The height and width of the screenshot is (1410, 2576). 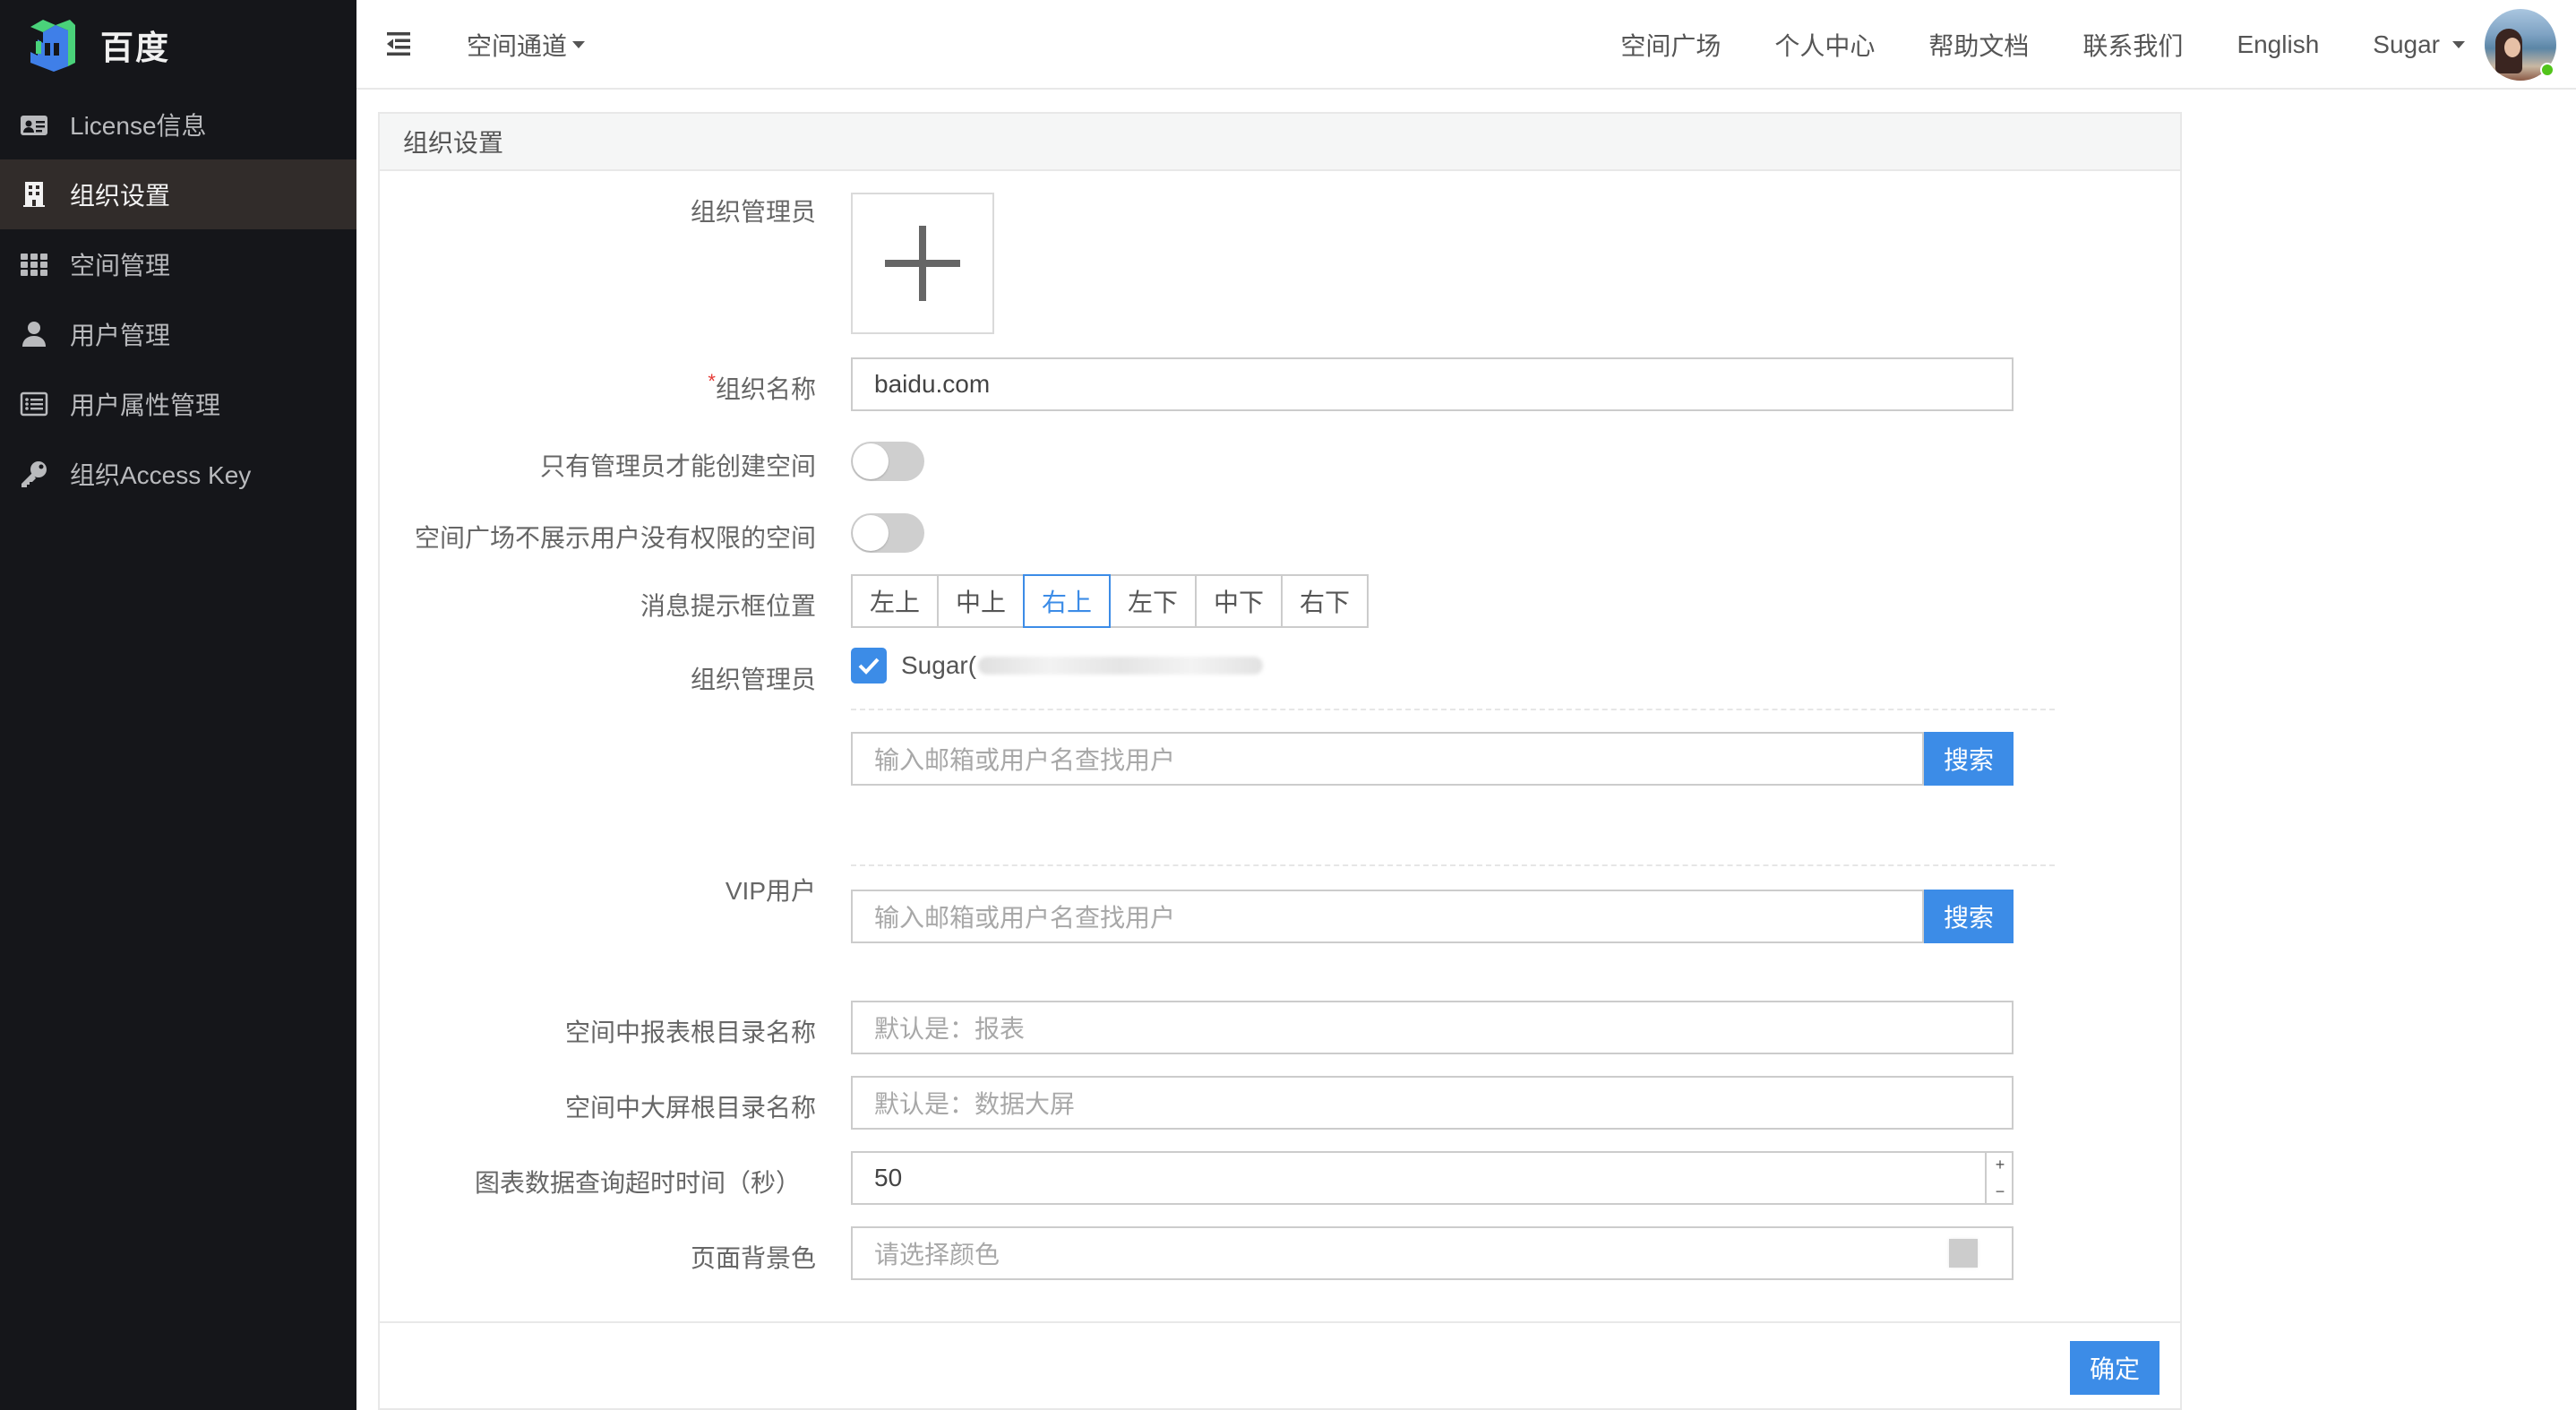 I want to click on org-admin-checkbox, so click(x=869, y=666).